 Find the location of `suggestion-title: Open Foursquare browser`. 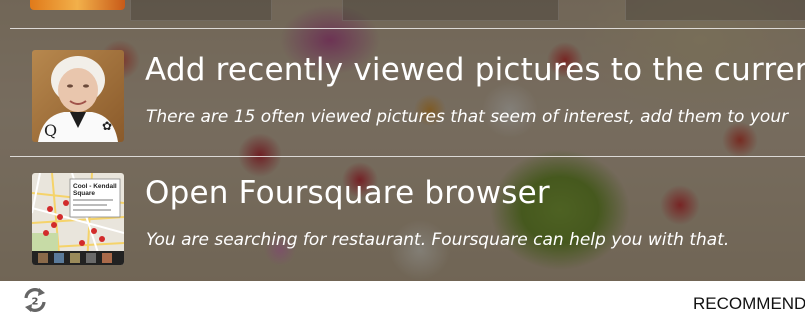

suggestion-title: Open Foursquare browser is located at coordinates (347, 193).